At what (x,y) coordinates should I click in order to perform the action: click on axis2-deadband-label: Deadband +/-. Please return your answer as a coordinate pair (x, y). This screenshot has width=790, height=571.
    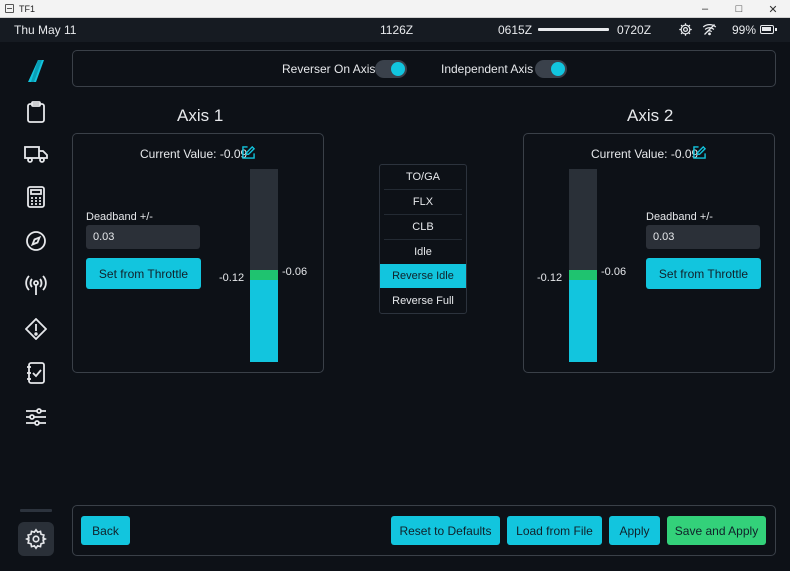
    Looking at the image, I should click on (679, 217).